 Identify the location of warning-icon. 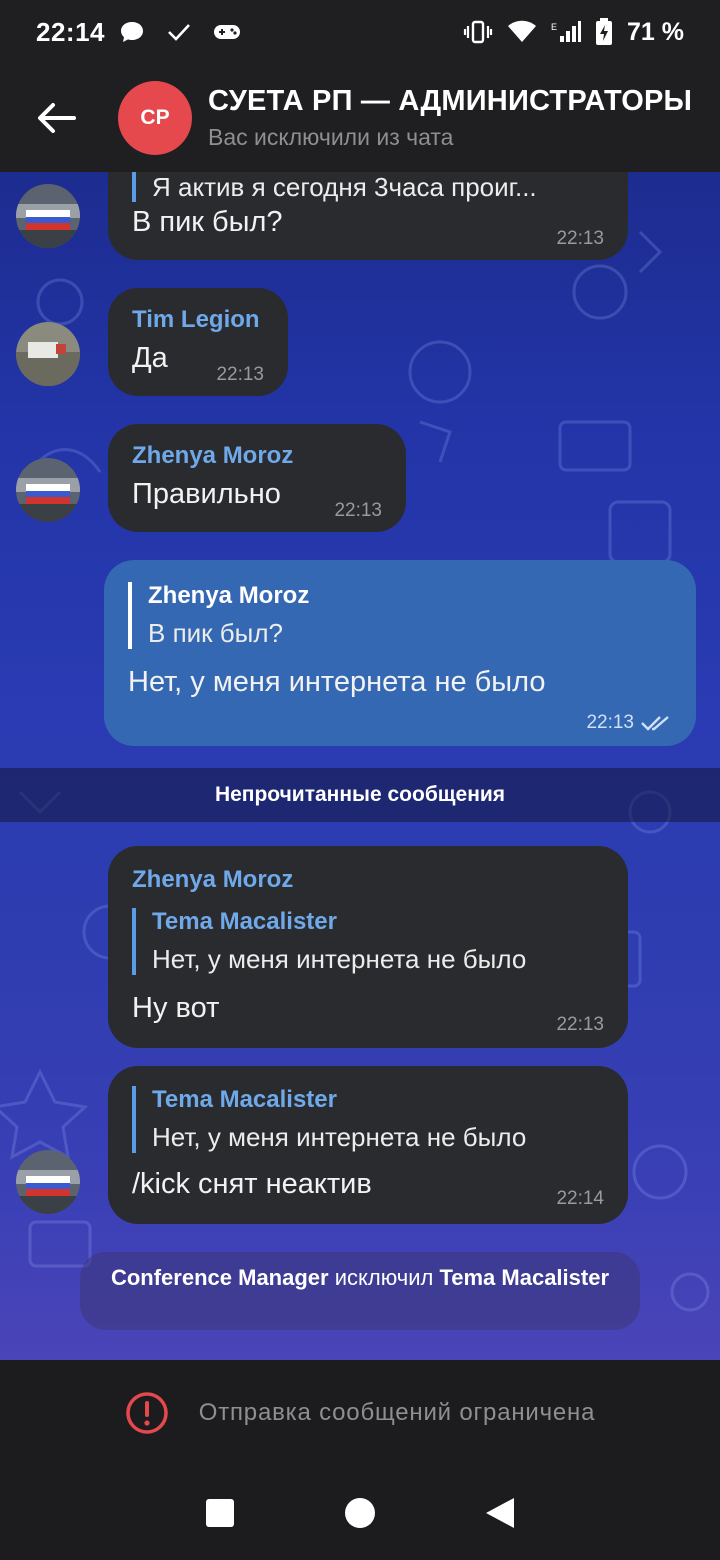
(146, 1413).